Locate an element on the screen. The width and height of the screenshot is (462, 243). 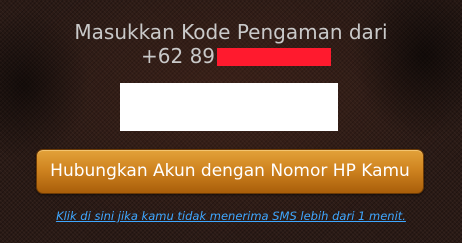
phone-number-line: +62 89 is located at coordinates (236, 56).